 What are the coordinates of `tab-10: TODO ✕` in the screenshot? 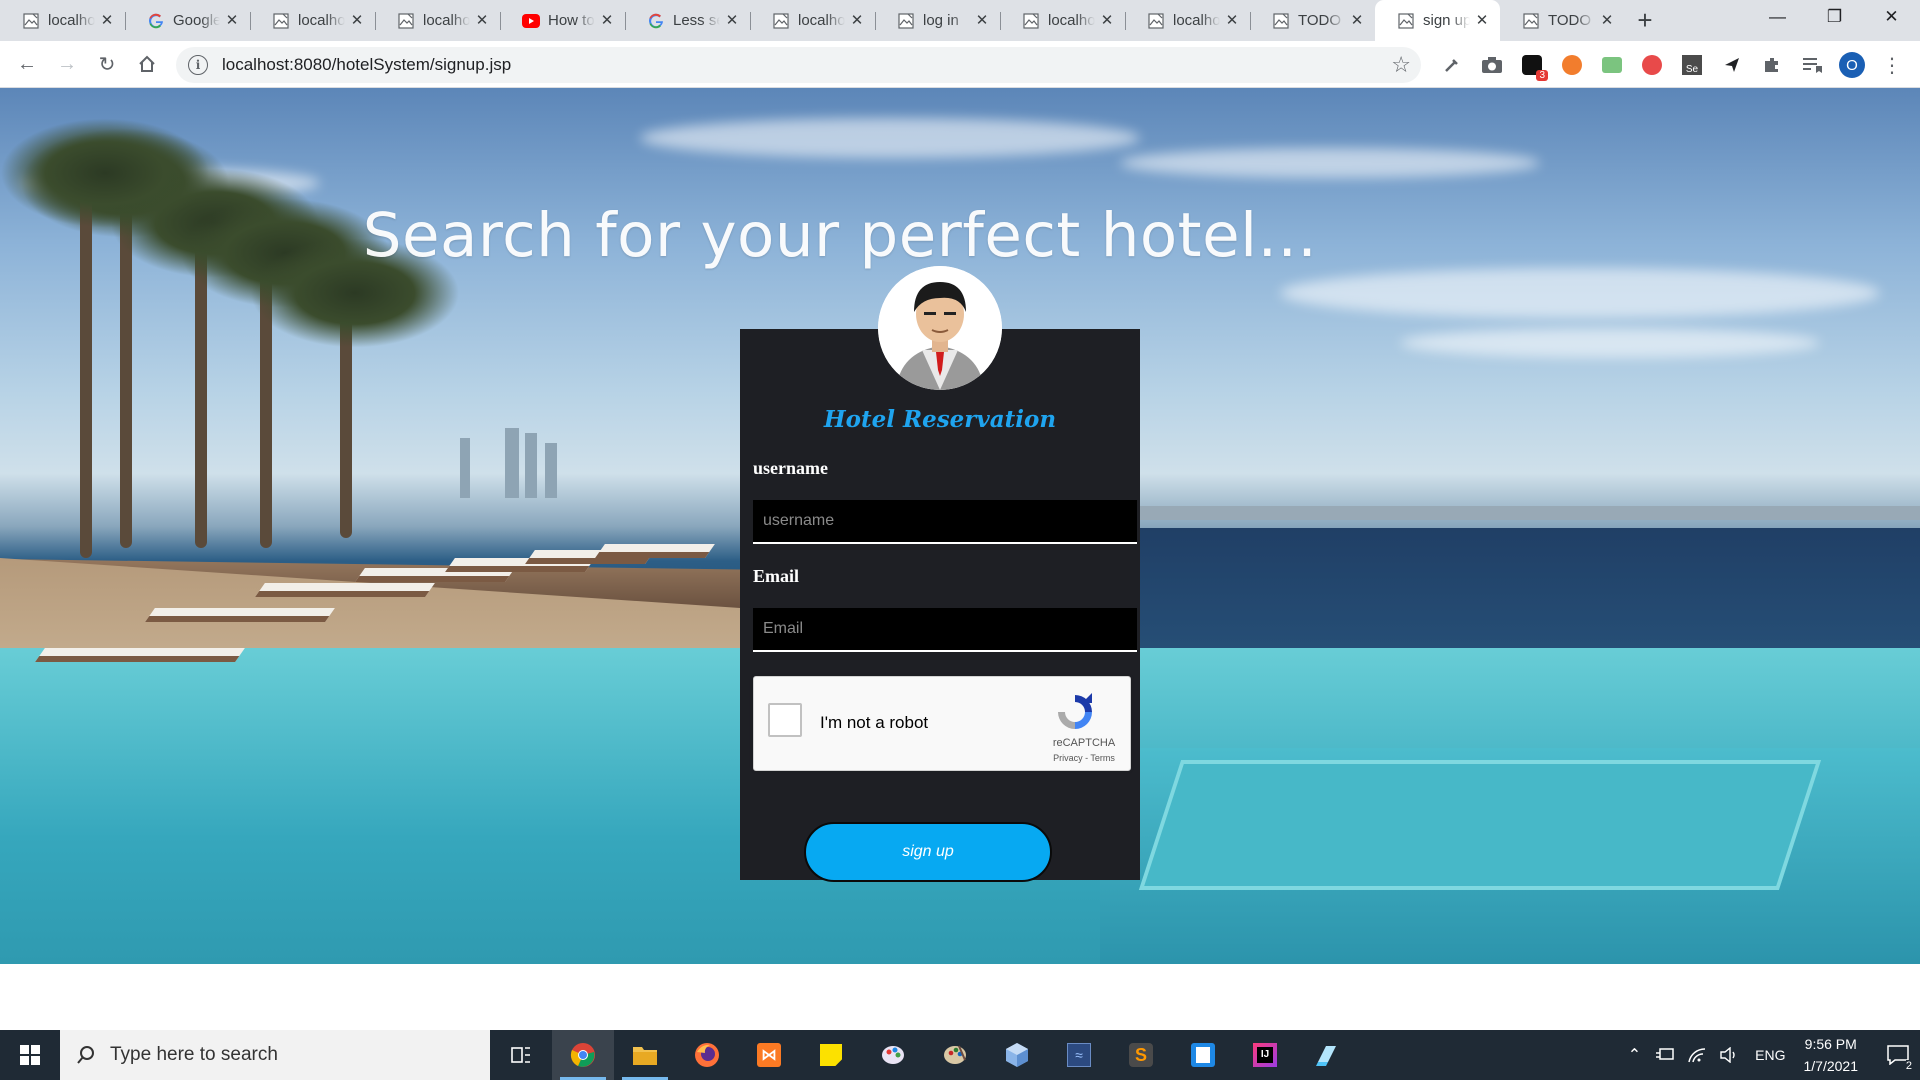 It's located at (1312, 20).